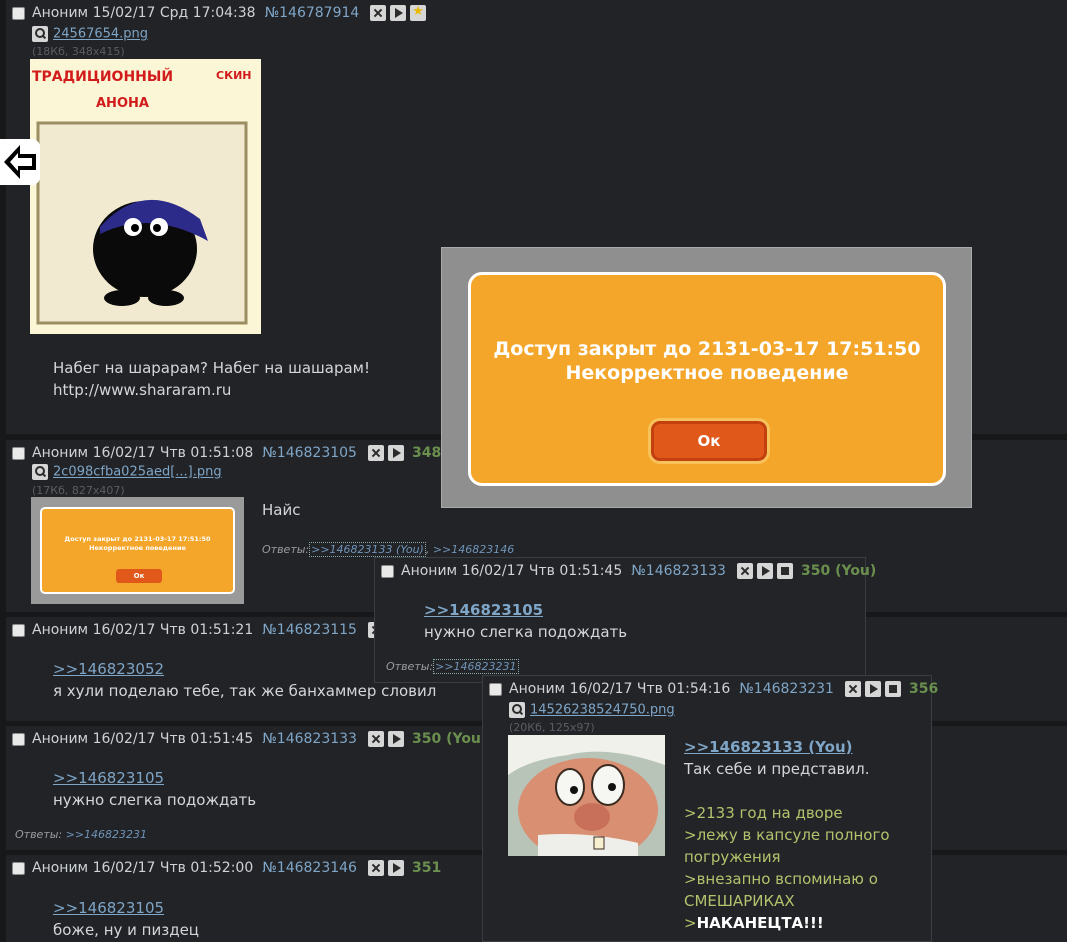 Image resolution: width=1067 pixels, height=942 pixels. Describe the element at coordinates (449, 739) in the screenshot. I see `post-count: 350 (You)` at that location.